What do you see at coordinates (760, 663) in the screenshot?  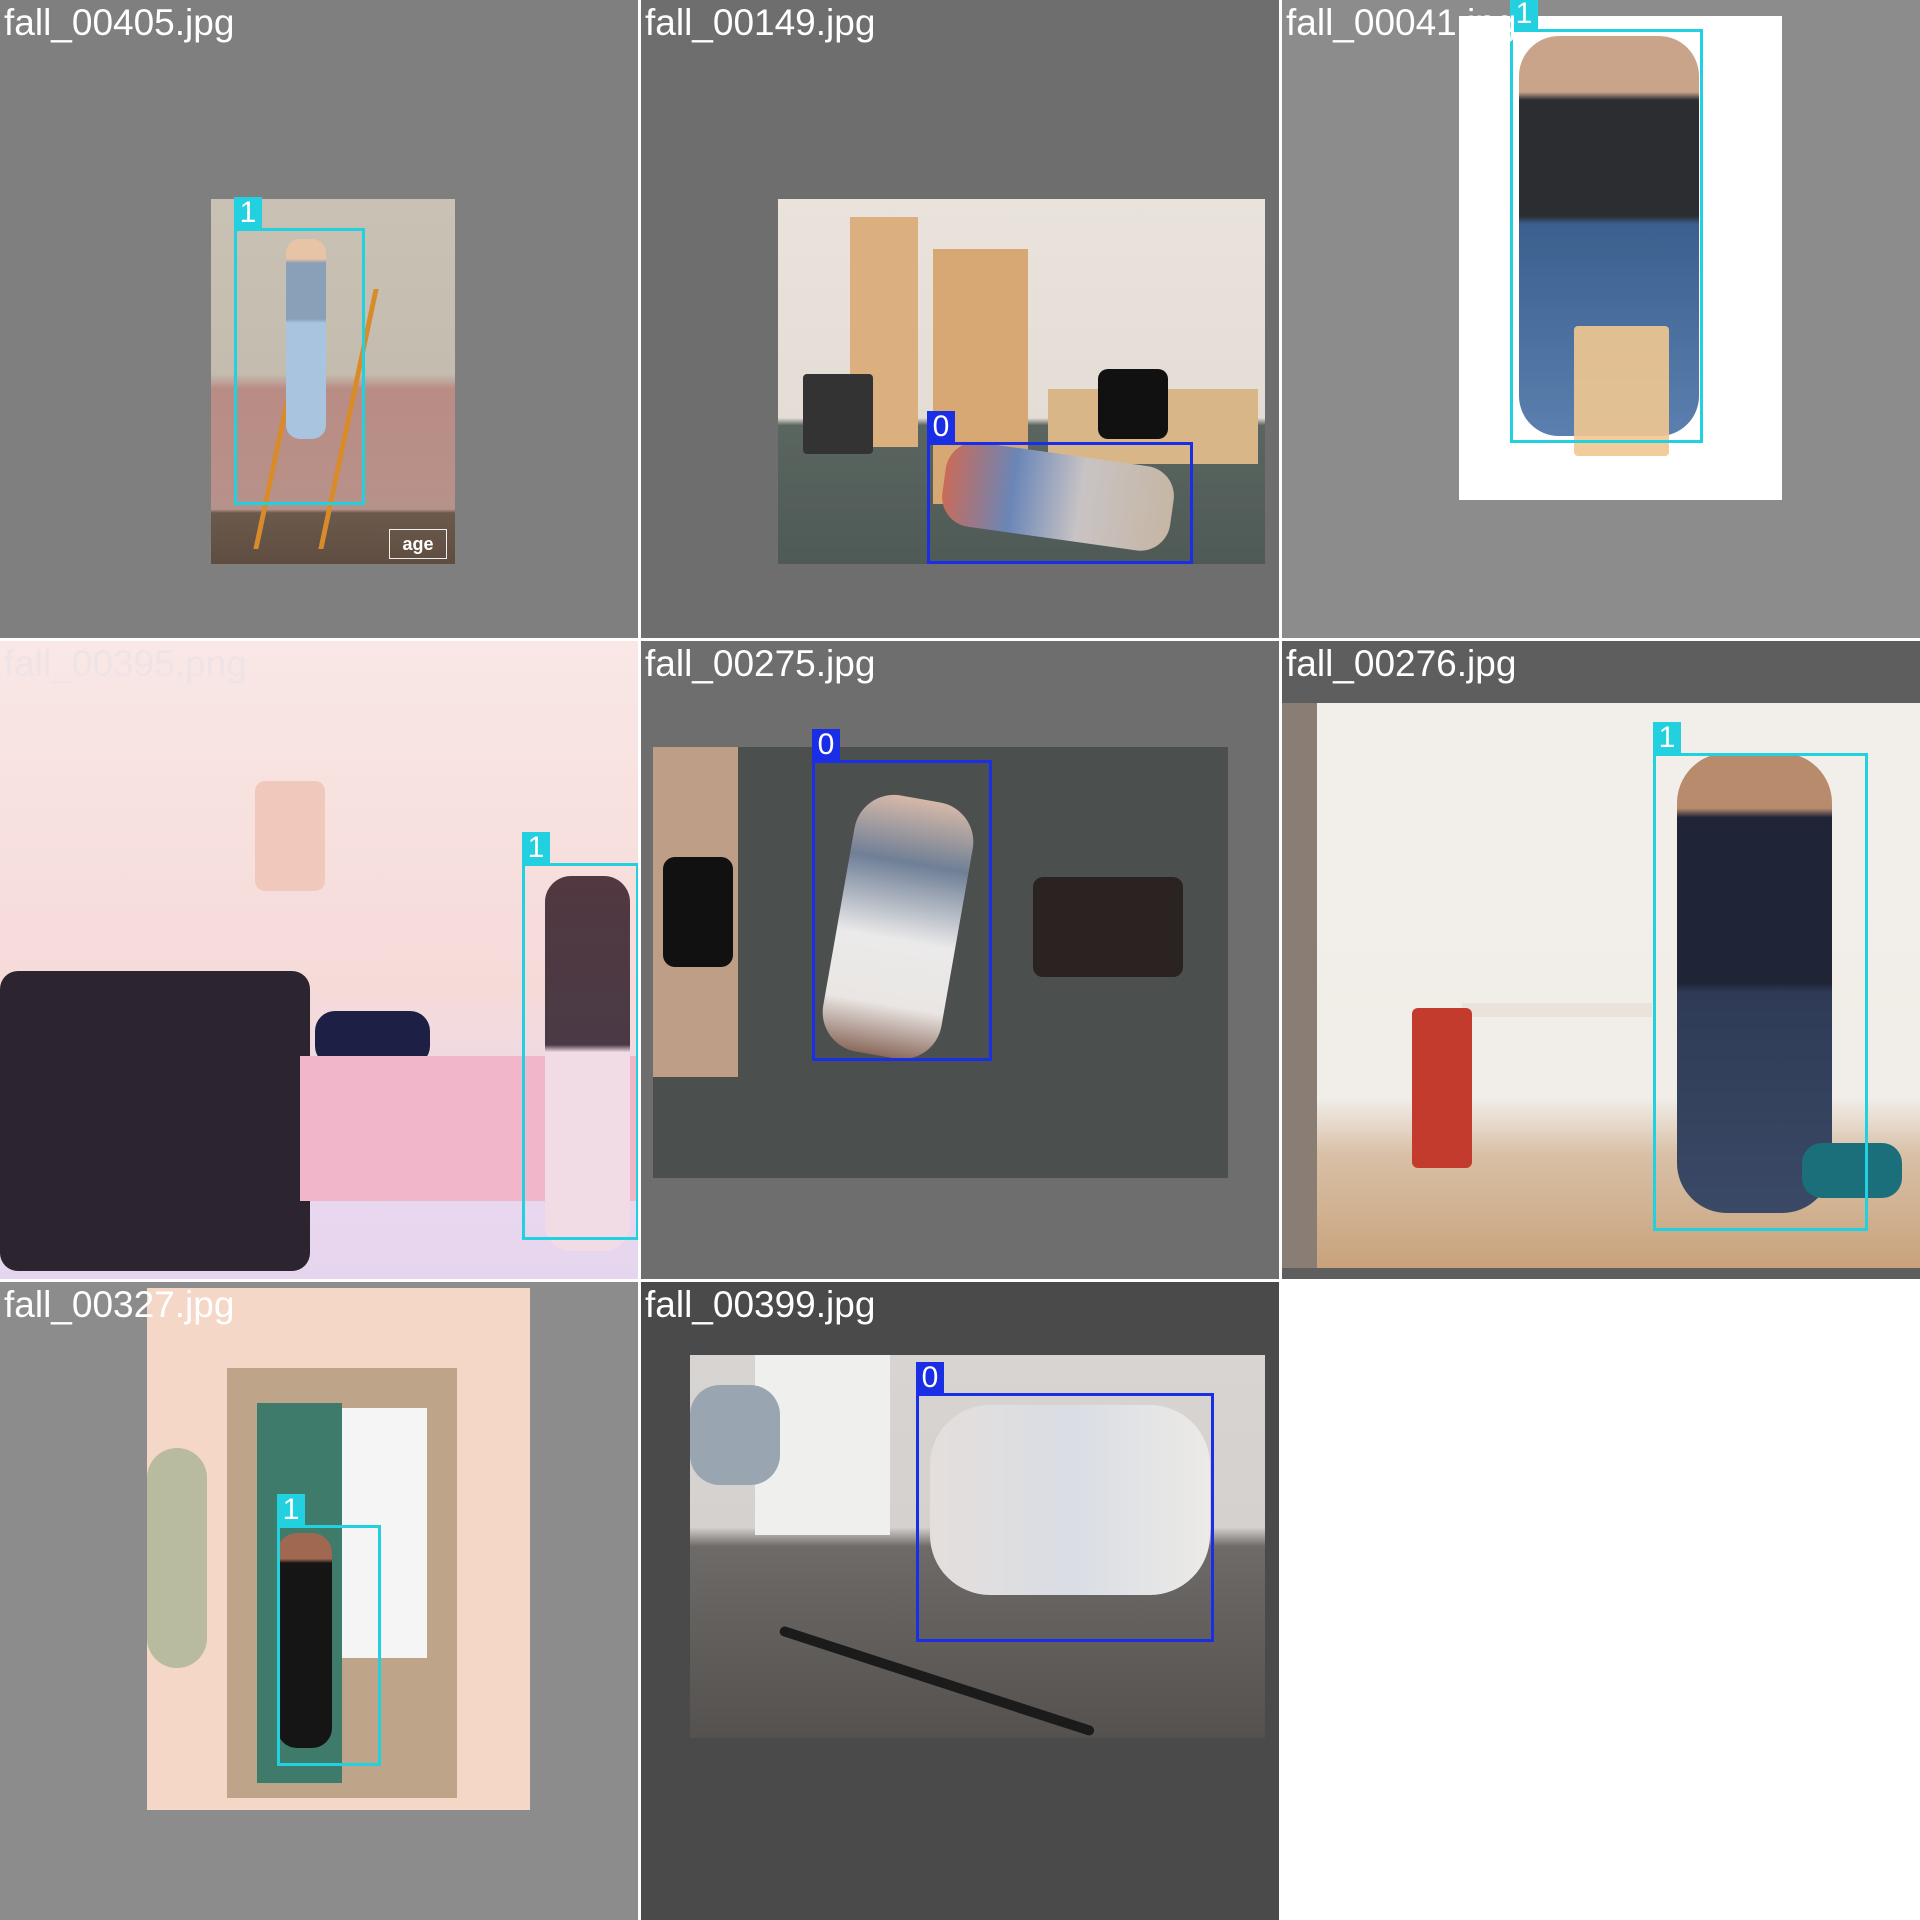 I see `tile-filename: fall_00275.jpg` at bounding box center [760, 663].